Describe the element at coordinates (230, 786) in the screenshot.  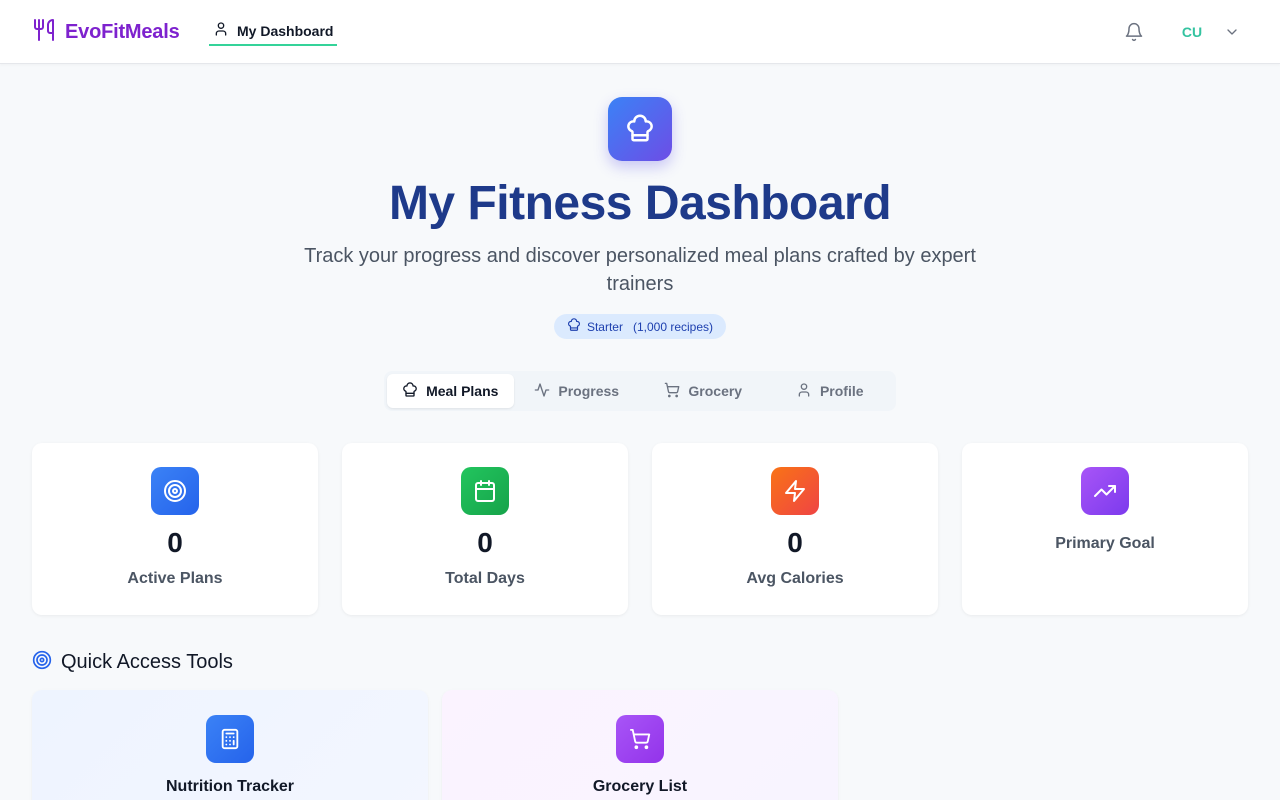
I see `tool-label: Nutrition Tracker` at that location.